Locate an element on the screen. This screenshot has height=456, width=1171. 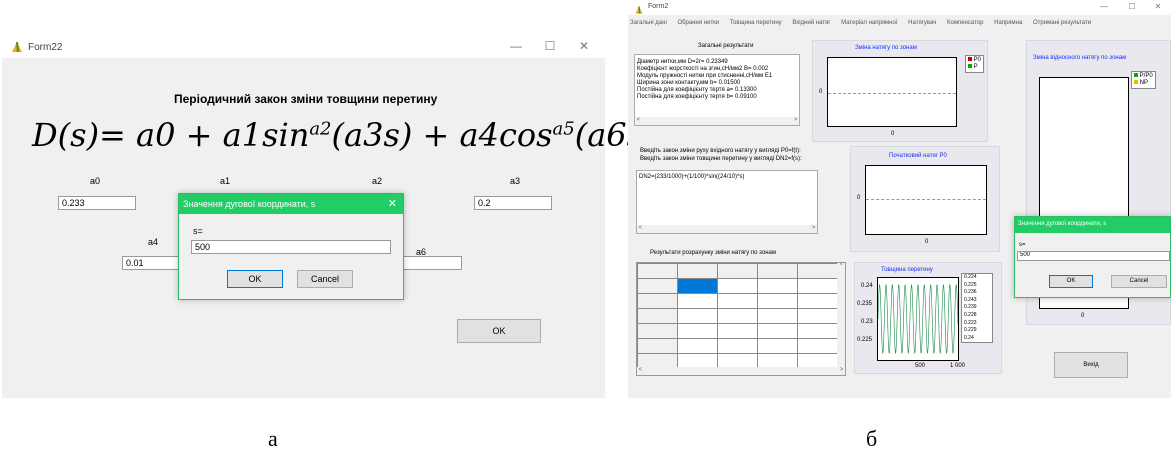
scrollbar: < > is located at coordinates (727, 229).